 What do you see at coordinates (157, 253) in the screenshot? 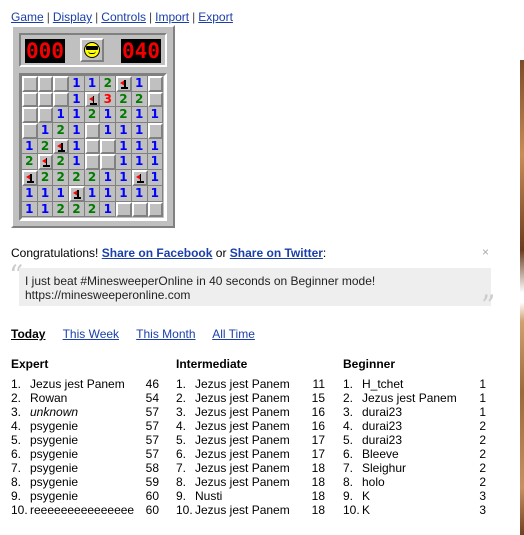
I see `share-facebook-link: Share on Facebook` at bounding box center [157, 253].